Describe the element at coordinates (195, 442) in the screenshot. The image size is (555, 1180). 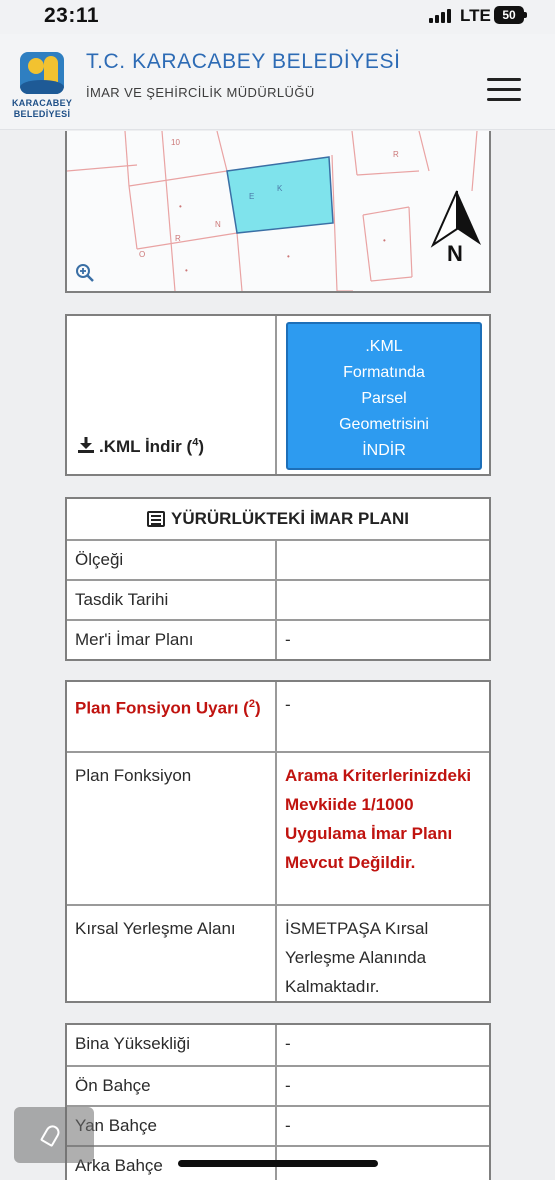
I see `kml-footnote: 4` at that location.